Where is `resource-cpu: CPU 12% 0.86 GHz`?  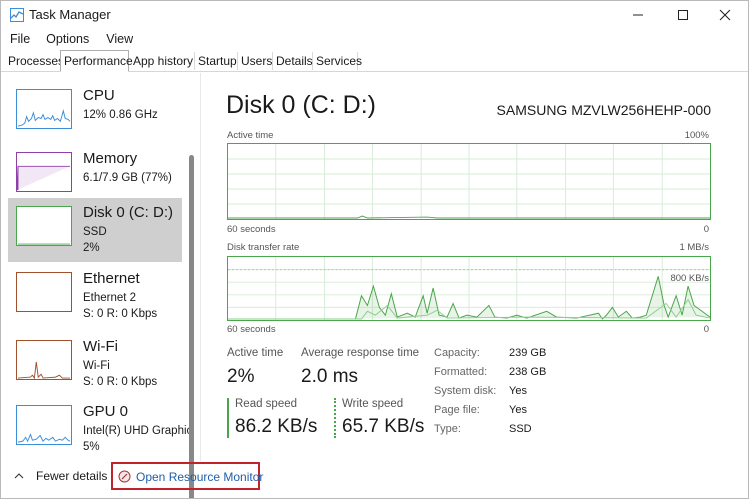
resource-cpu: CPU 12% 0.86 GHz is located at coordinates (95, 113).